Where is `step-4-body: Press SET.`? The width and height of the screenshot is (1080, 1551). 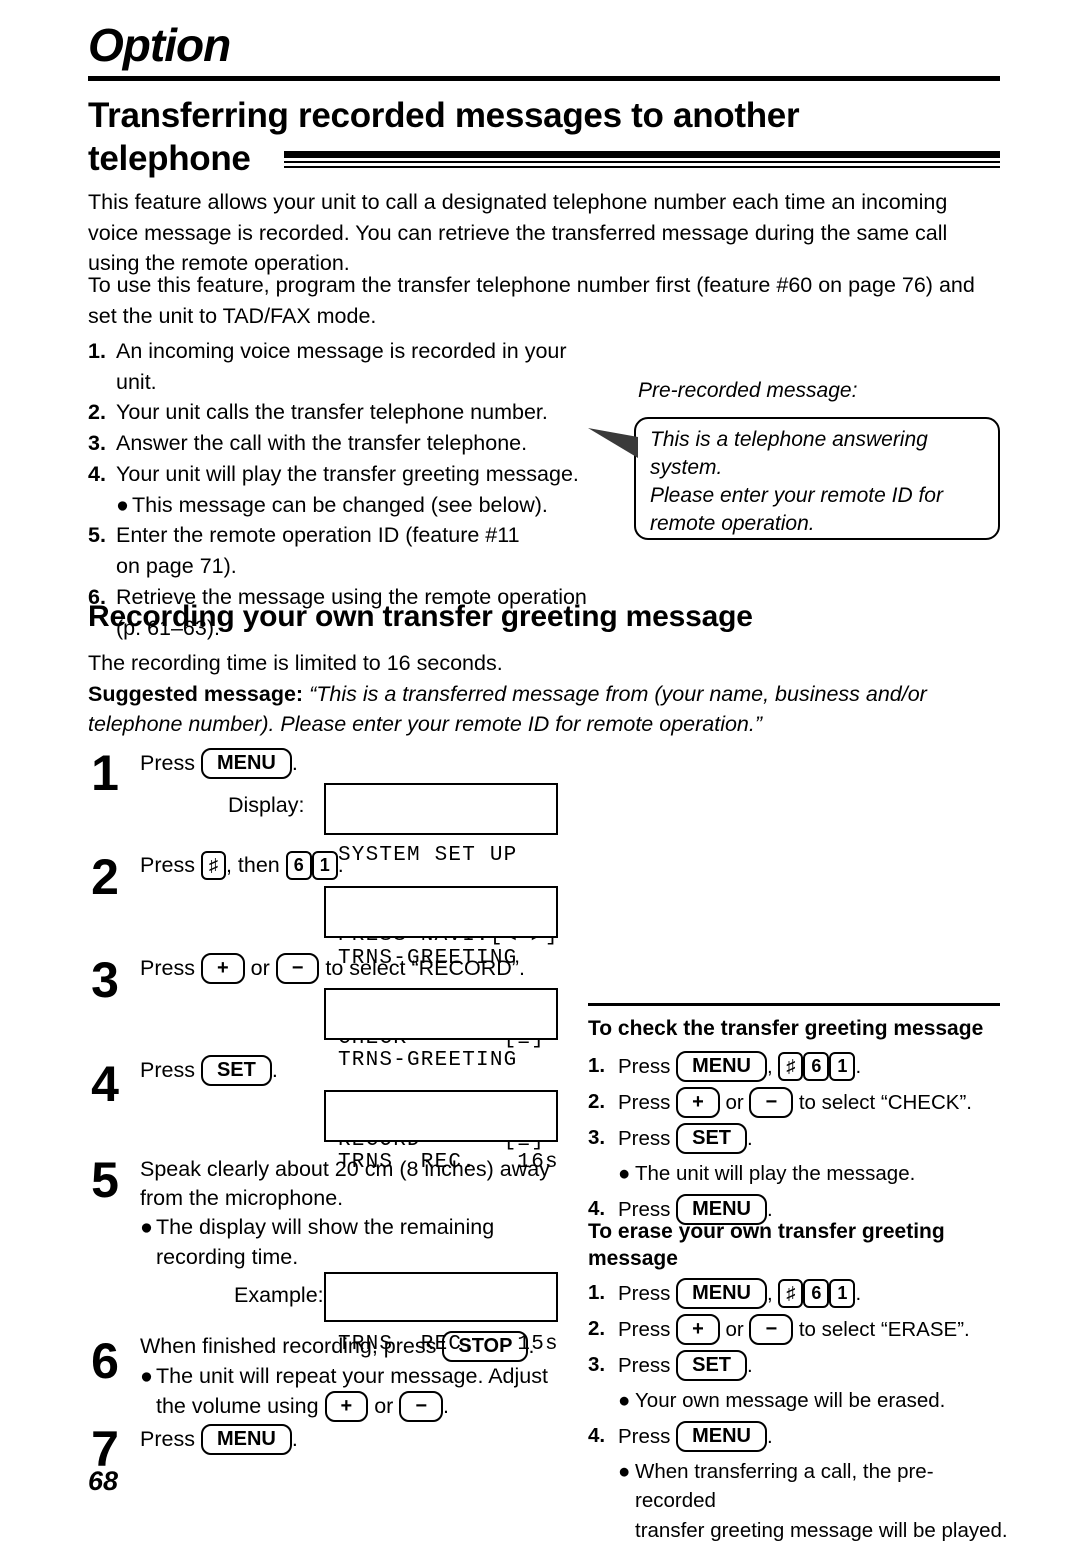
step-4-body: Press SET. is located at coordinates (350, 1070).